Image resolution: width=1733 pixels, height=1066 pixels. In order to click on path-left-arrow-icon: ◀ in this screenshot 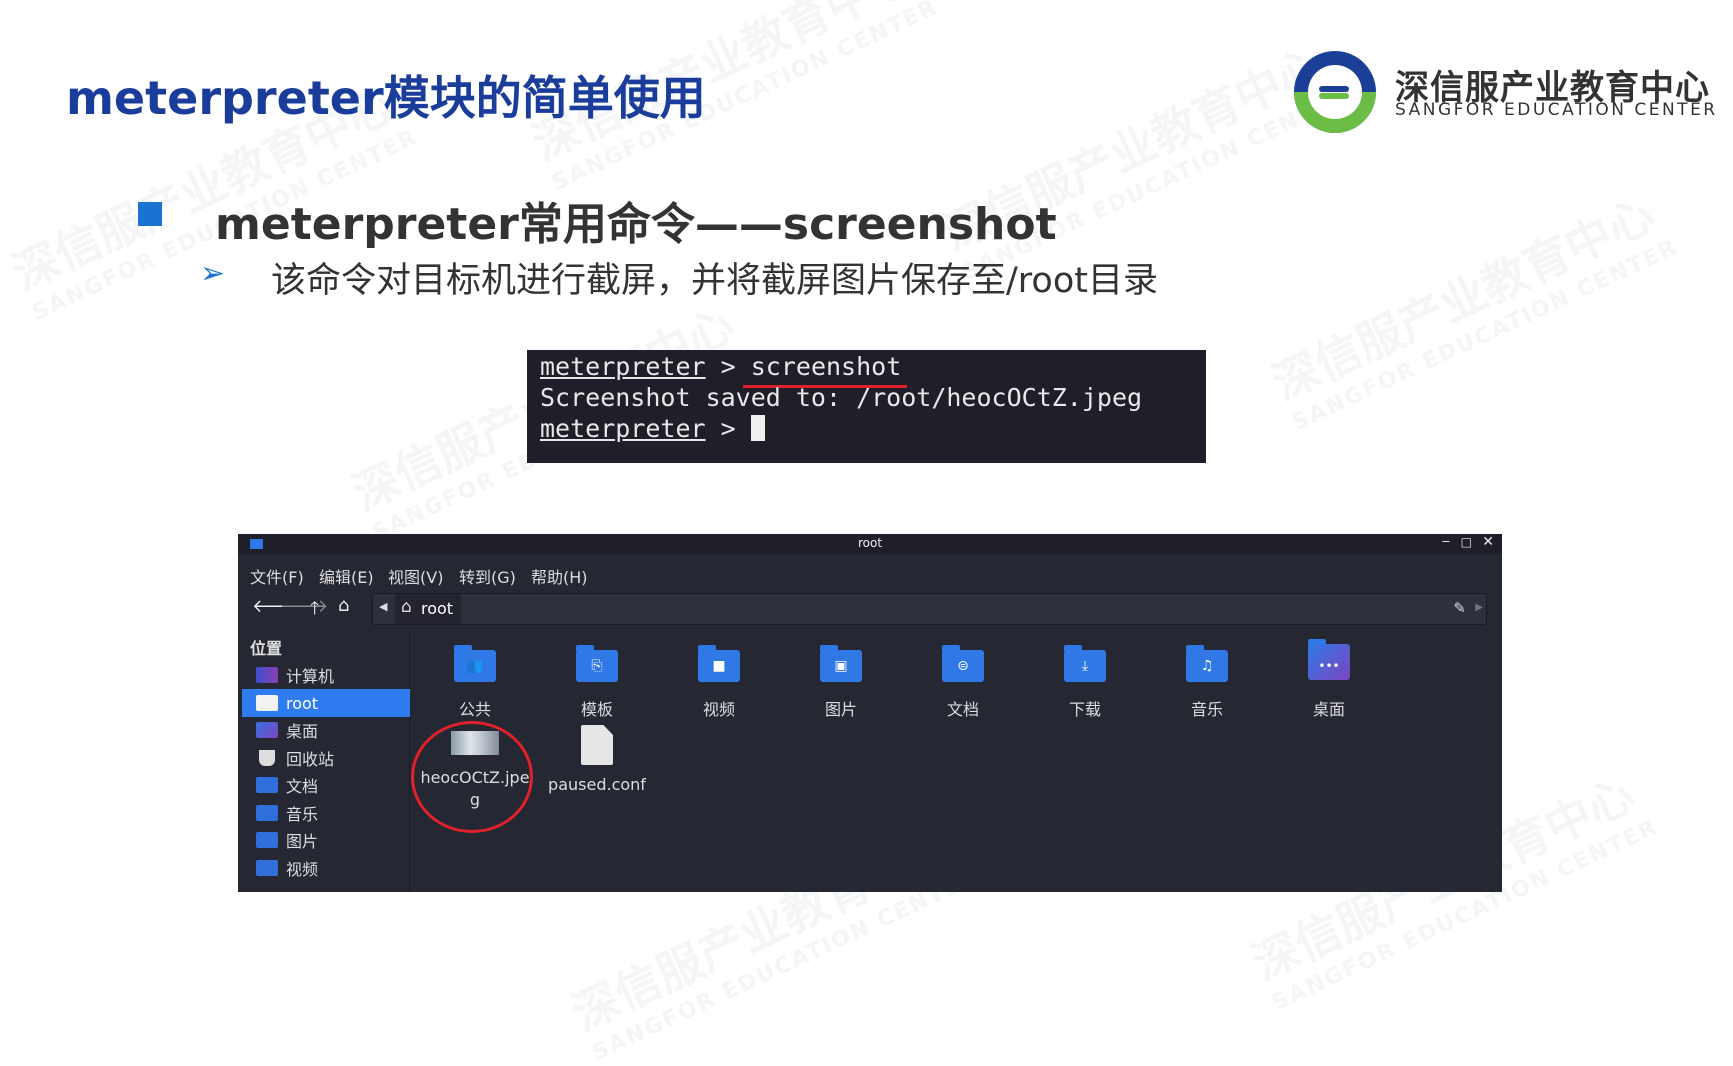, I will do `click(383, 606)`.